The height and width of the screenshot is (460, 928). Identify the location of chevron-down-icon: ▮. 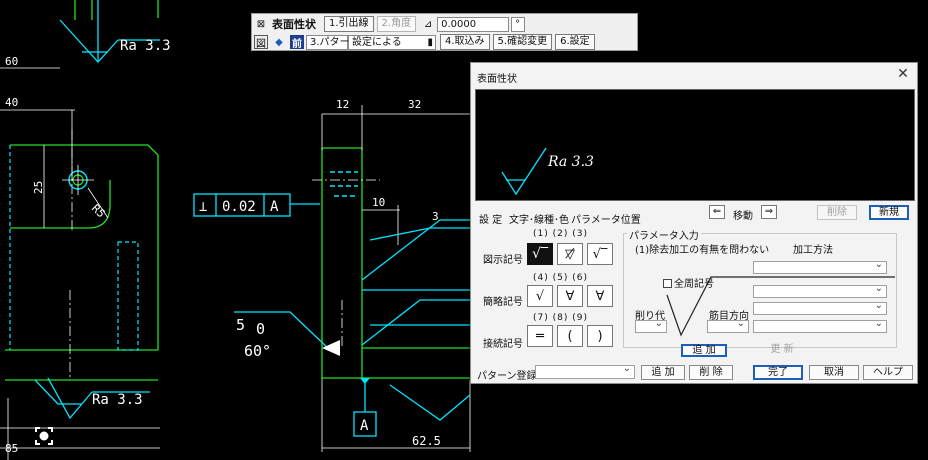
(430, 42).